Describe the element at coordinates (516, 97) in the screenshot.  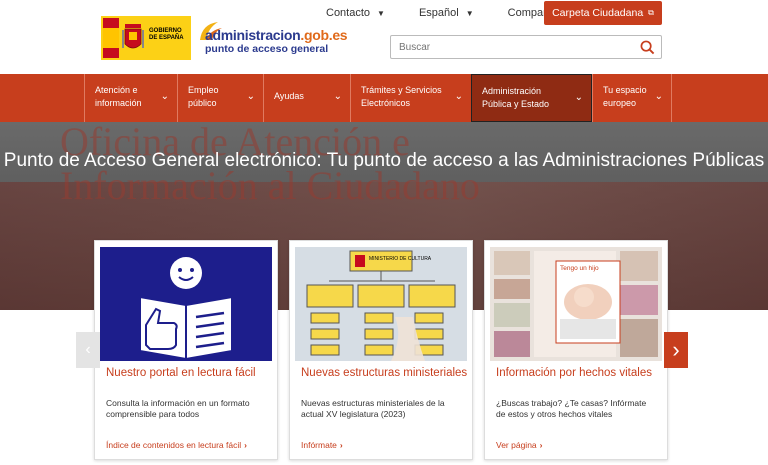
I see `nav-item-label: Administración Pública y Estado` at that location.